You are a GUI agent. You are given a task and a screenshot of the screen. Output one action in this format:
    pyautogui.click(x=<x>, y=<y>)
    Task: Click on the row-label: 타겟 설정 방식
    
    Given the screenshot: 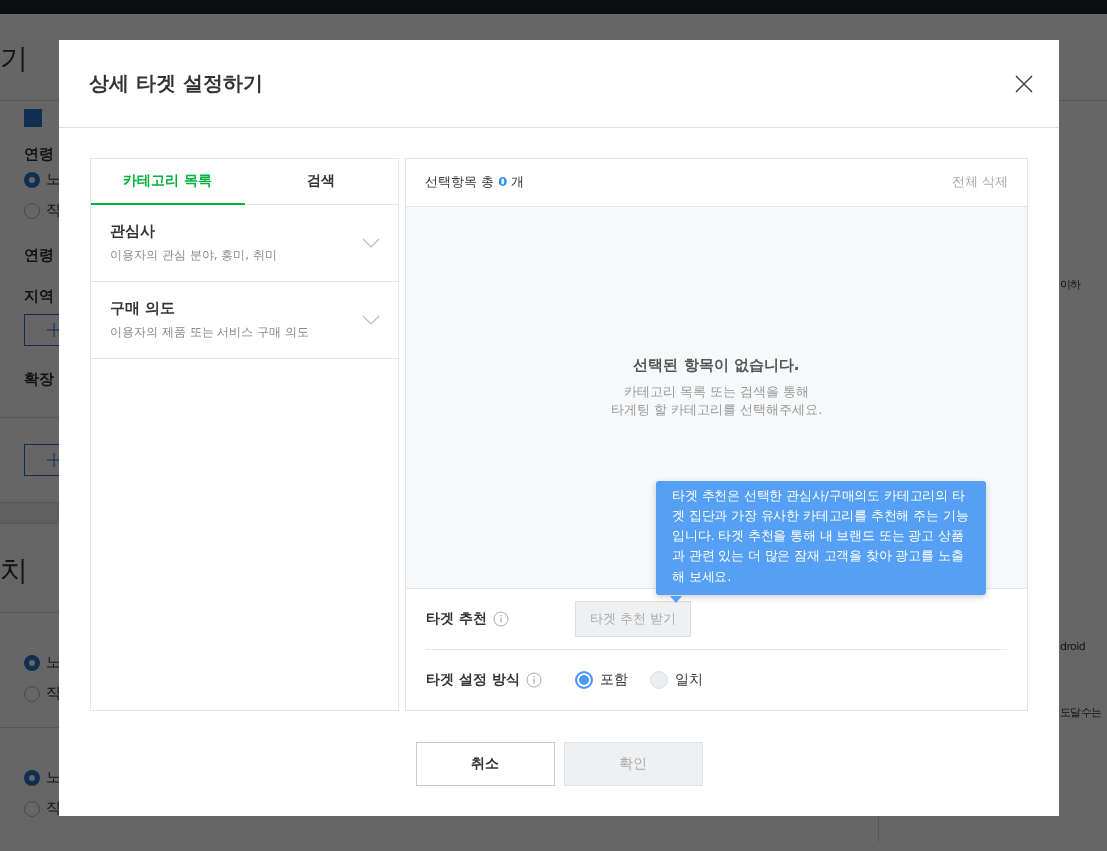 What is the action you would take?
    pyautogui.click(x=473, y=680)
    